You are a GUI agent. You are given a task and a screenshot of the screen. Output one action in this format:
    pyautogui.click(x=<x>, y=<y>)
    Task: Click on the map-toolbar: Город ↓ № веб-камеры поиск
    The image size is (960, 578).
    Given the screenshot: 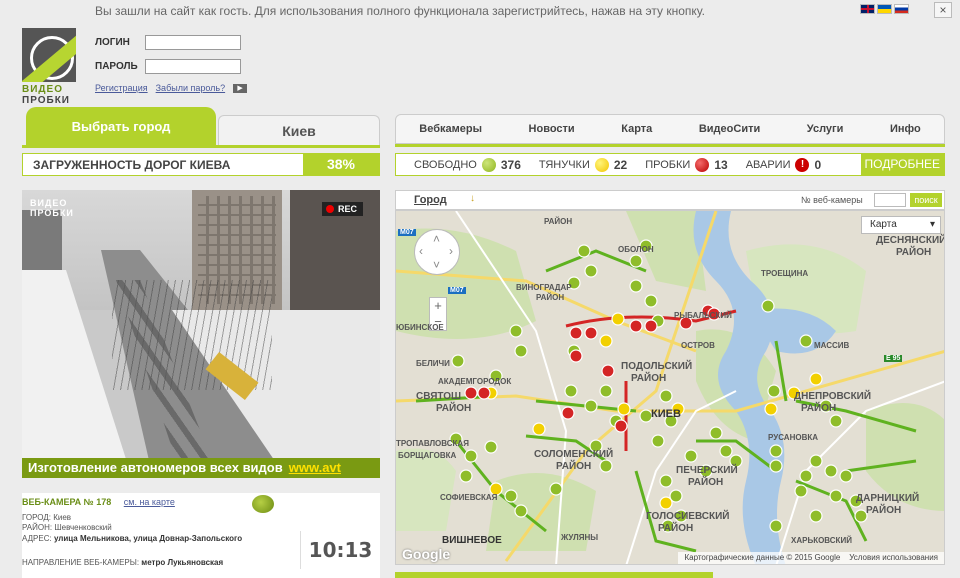 What is the action you would take?
    pyautogui.click(x=670, y=200)
    